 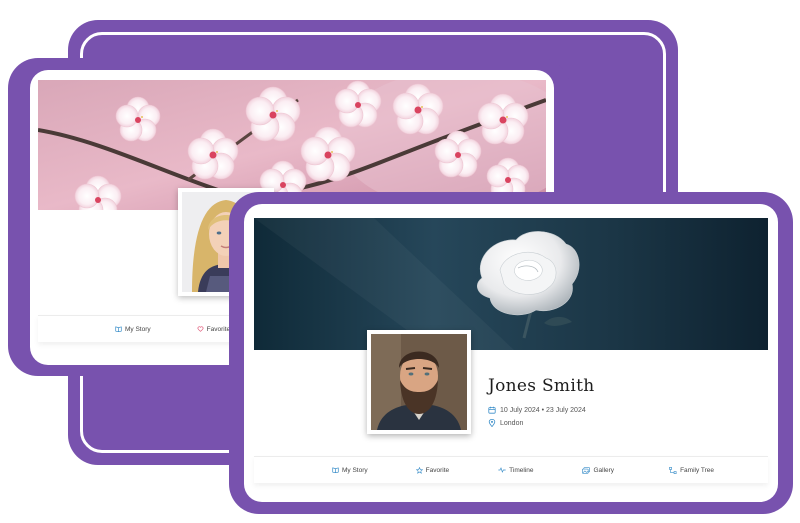 What do you see at coordinates (419, 470) in the screenshot?
I see `star-icon` at bounding box center [419, 470].